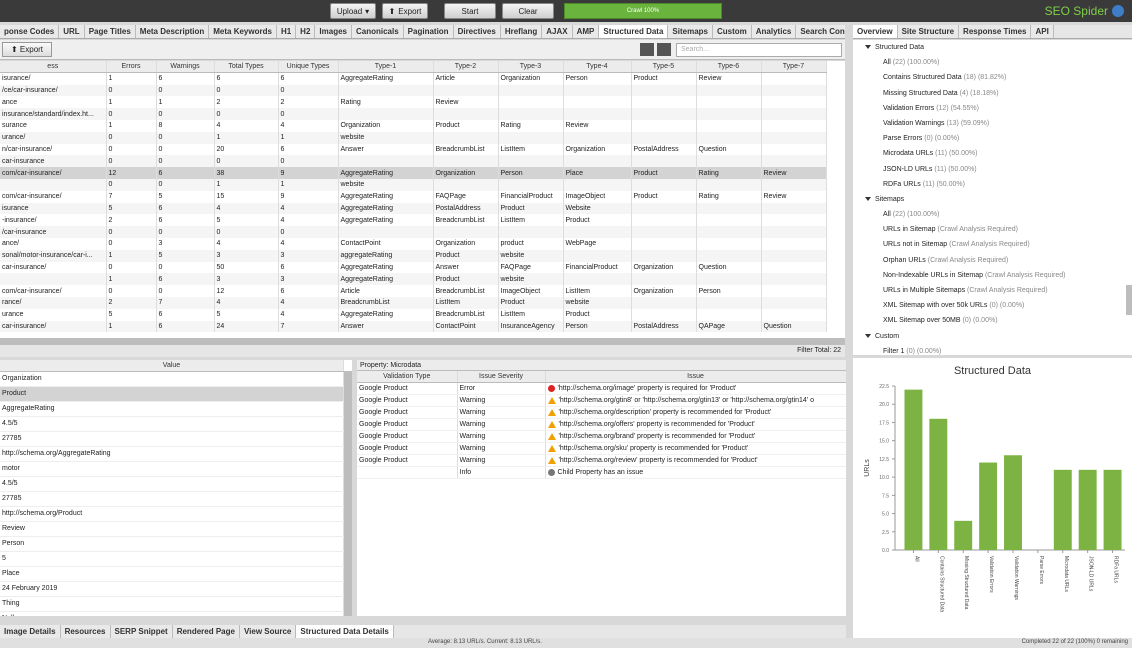 The height and width of the screenshot is (648, 1132). Describe the element at coordinates (413, 114) in the screenshot. I see `table-row: insurance/standard/index.ht... 0 0 0 0` at that location.